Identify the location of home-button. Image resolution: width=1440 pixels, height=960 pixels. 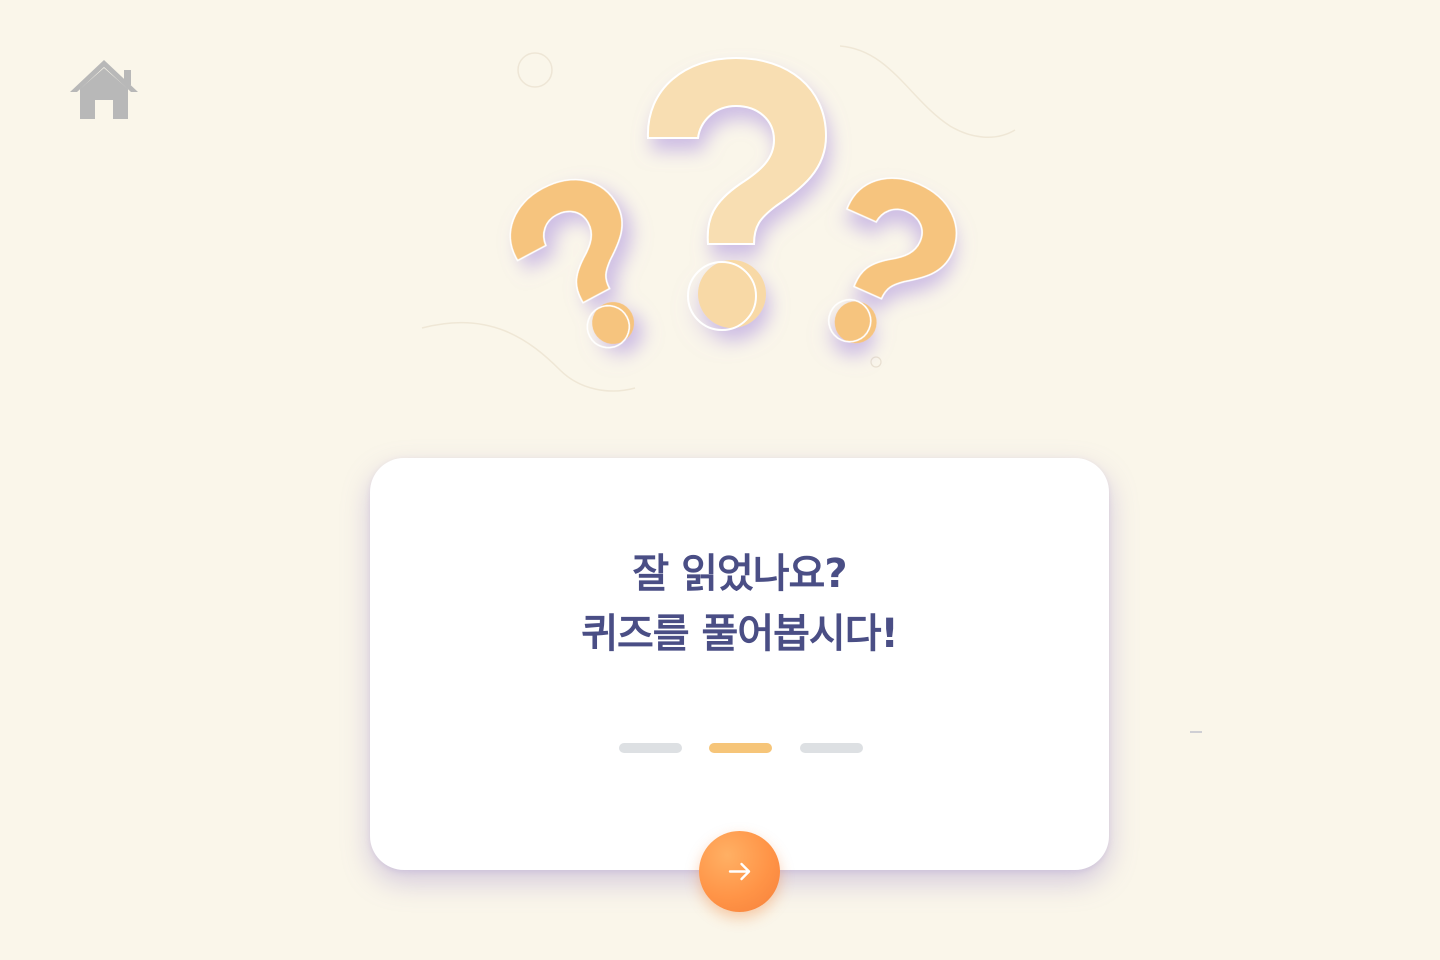
(104, 89).